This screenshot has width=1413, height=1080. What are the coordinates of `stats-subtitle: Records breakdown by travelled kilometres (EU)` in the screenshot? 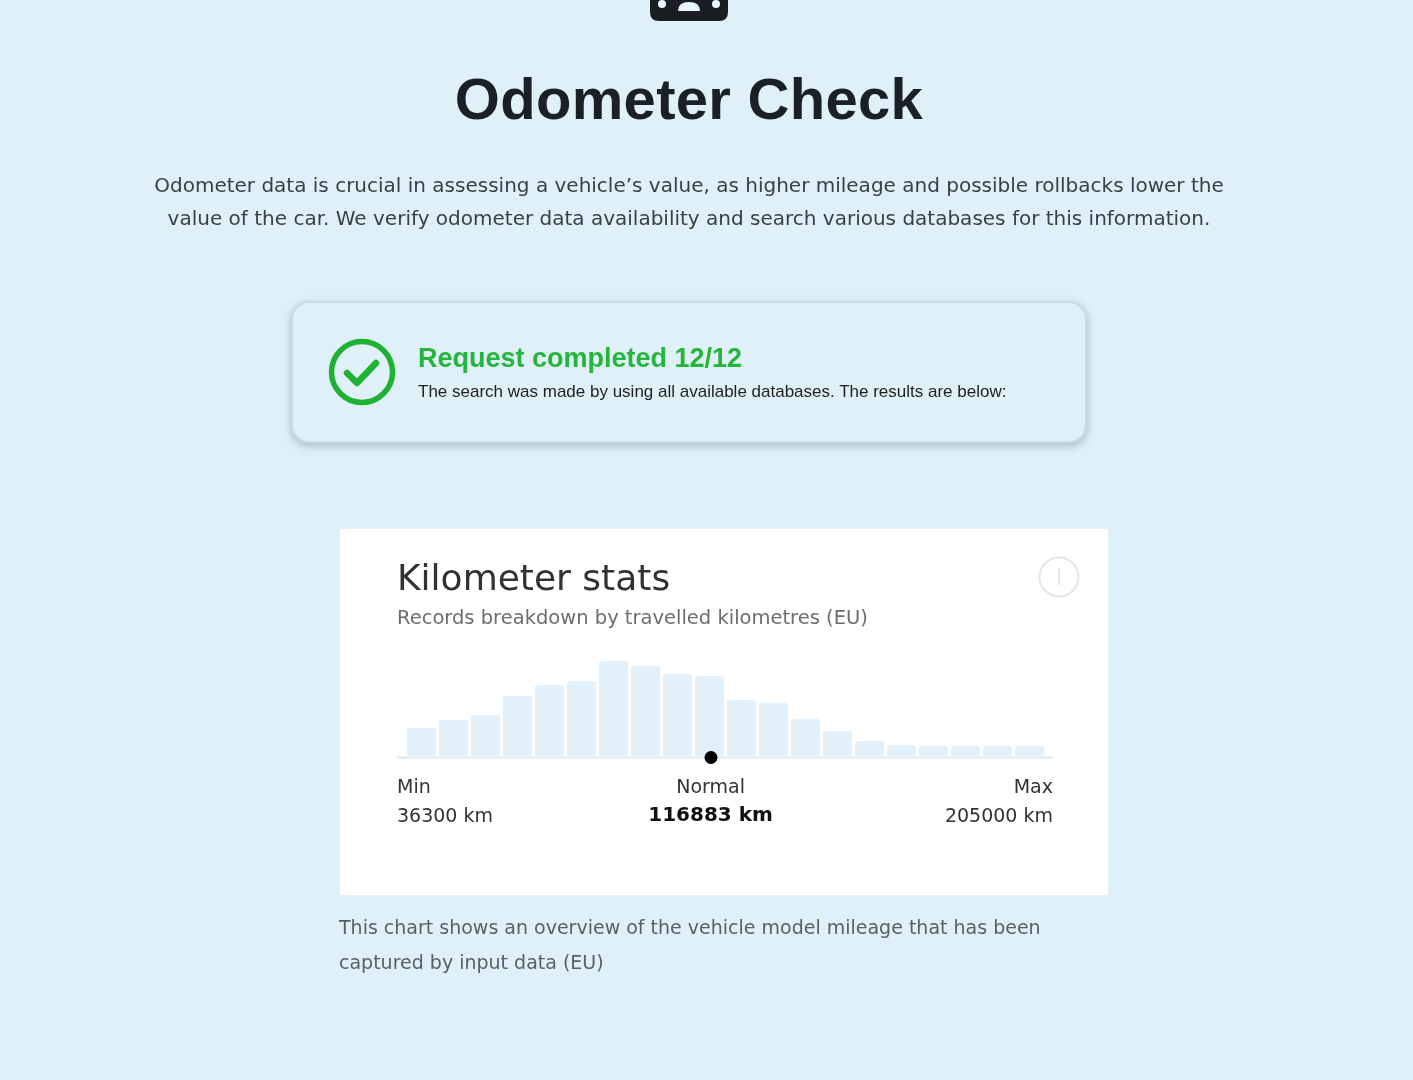 It's located at (632, 618).